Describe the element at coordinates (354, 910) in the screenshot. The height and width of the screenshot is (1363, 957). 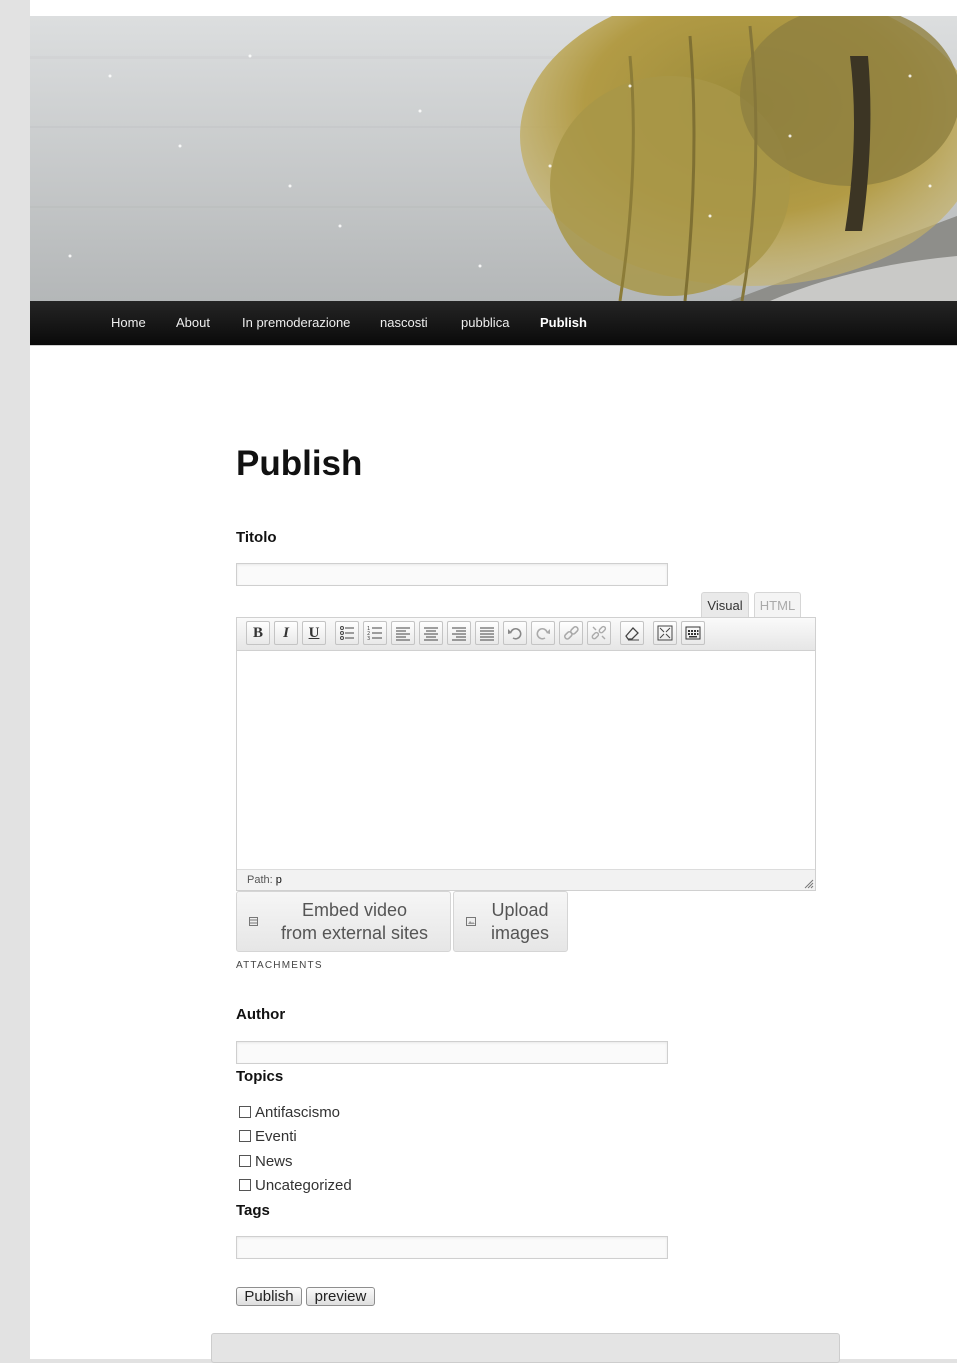
I see `embed-video-label-line1: Embed video` at that location.